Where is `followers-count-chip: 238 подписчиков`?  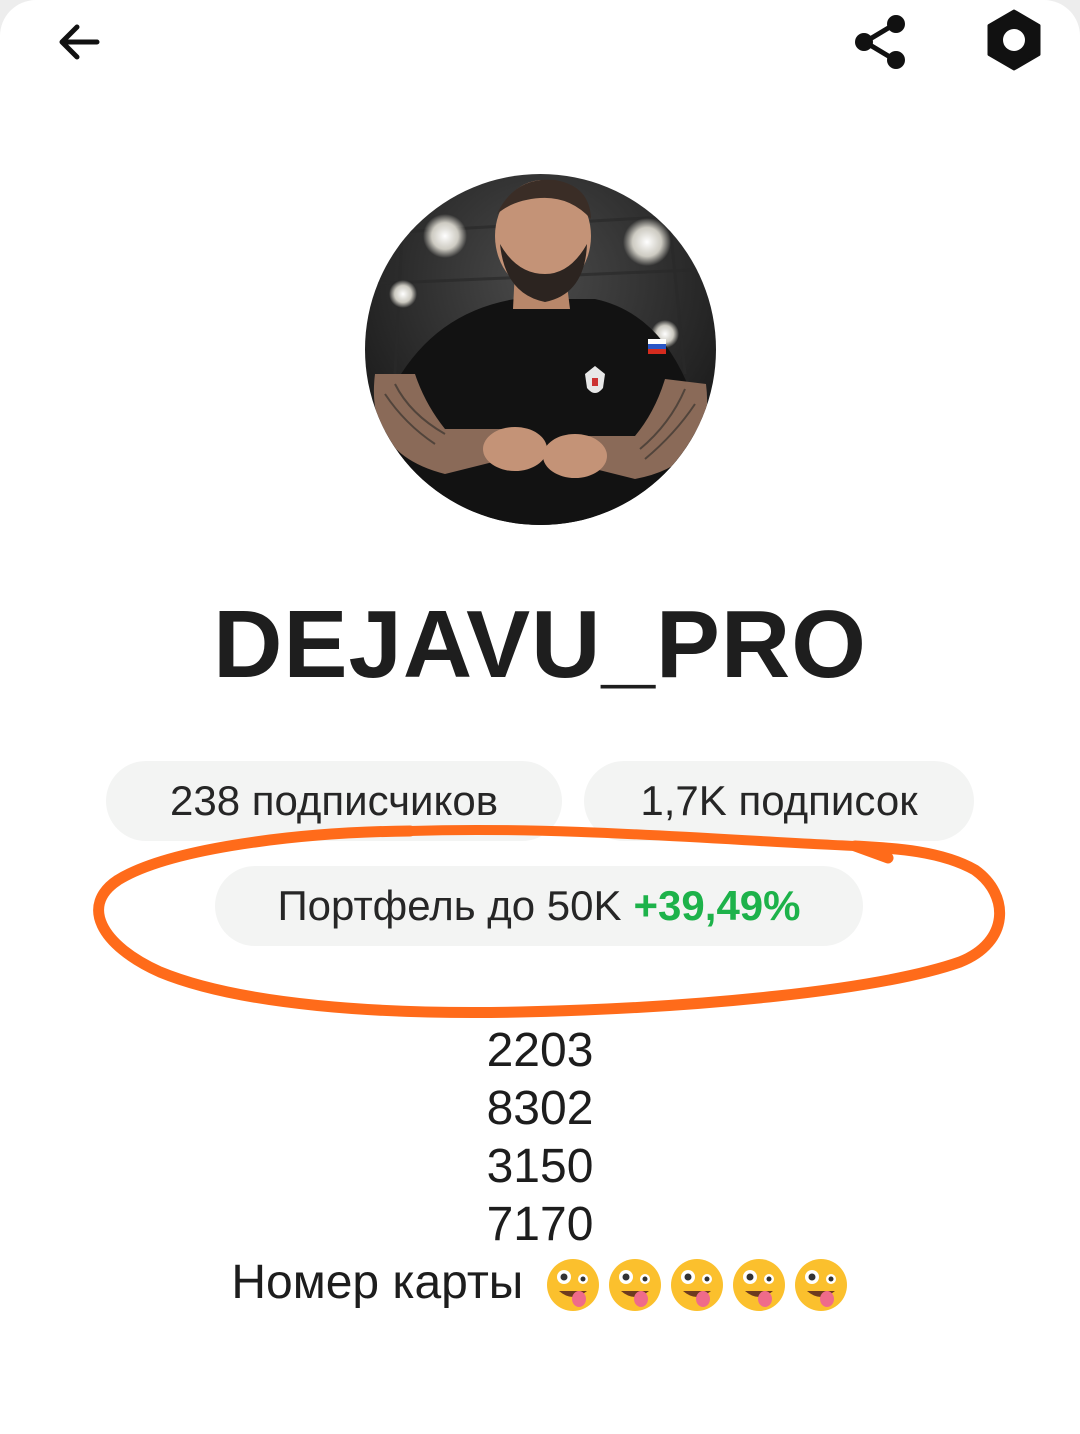 followers-count-chip: 238 подписчиков is located at coordinates (334, 801).